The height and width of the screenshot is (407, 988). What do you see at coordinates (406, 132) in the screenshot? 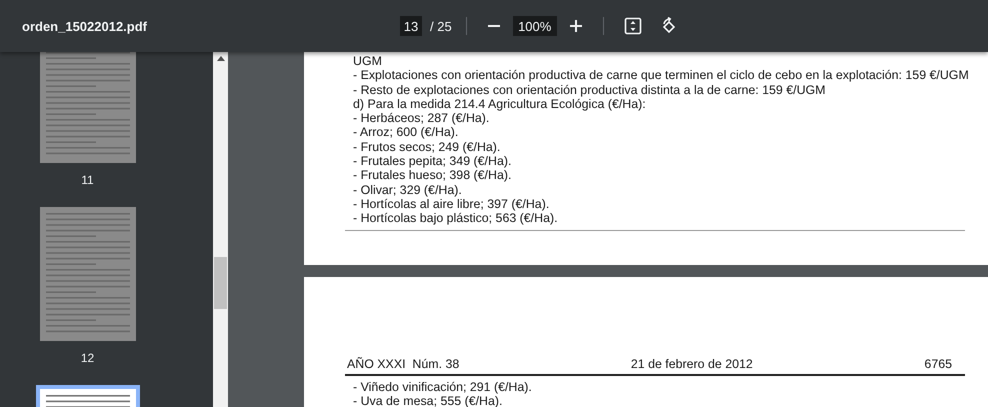
I see `text-line: - Arroz; 600 (€/Ha).` at bounding box center [406, 132].